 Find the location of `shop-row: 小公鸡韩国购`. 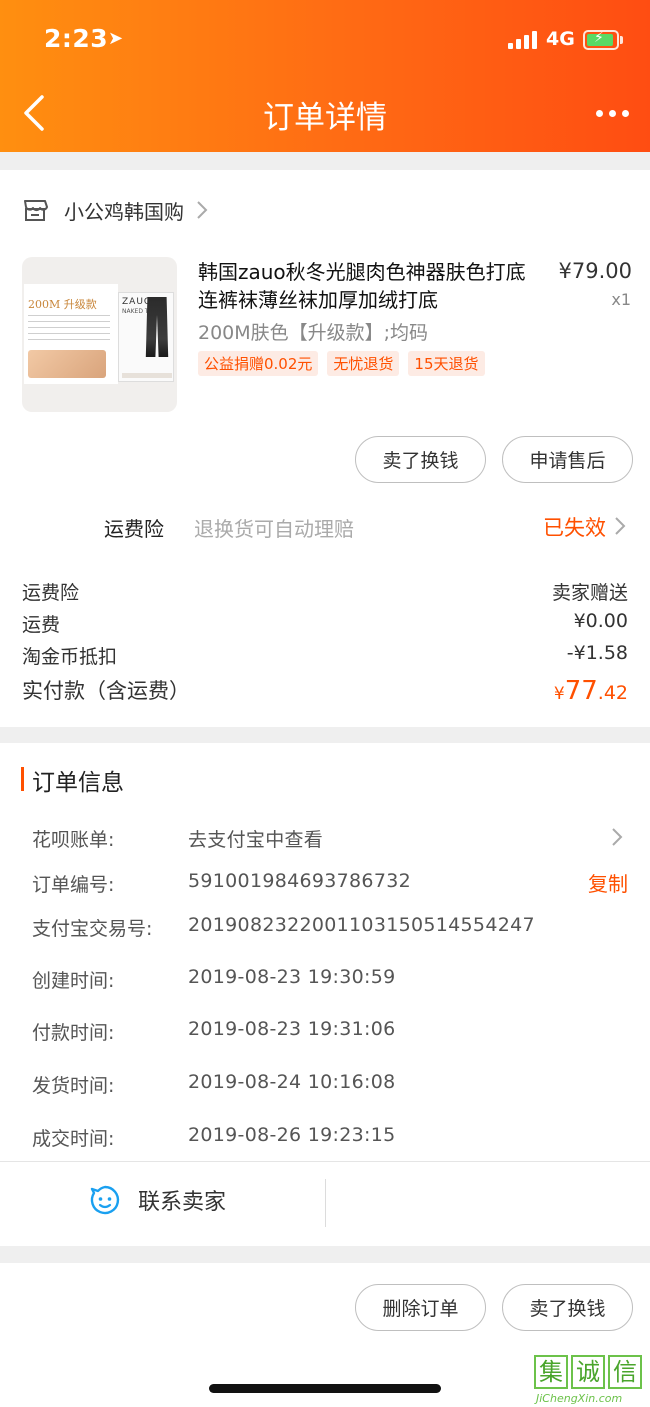

shop-row: 小公鸡韩国购 is located at coordinates (115, 210).